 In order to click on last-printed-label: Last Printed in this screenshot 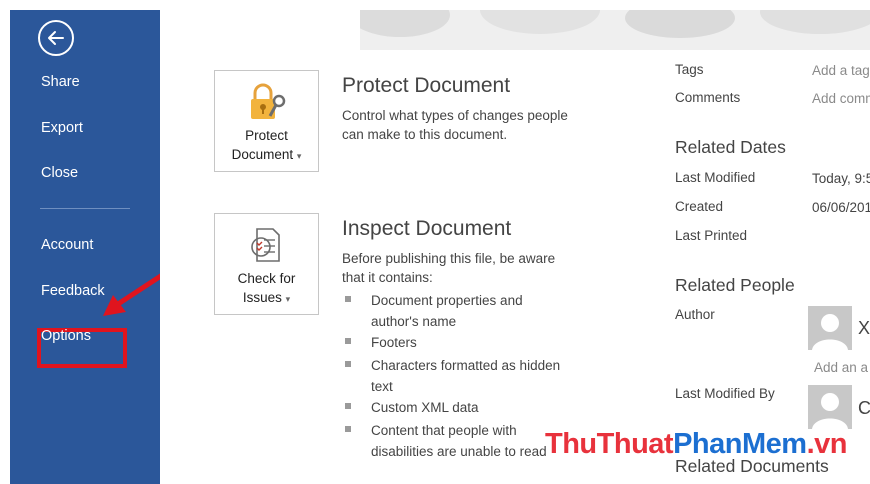, I will do `click(711, 235)`.